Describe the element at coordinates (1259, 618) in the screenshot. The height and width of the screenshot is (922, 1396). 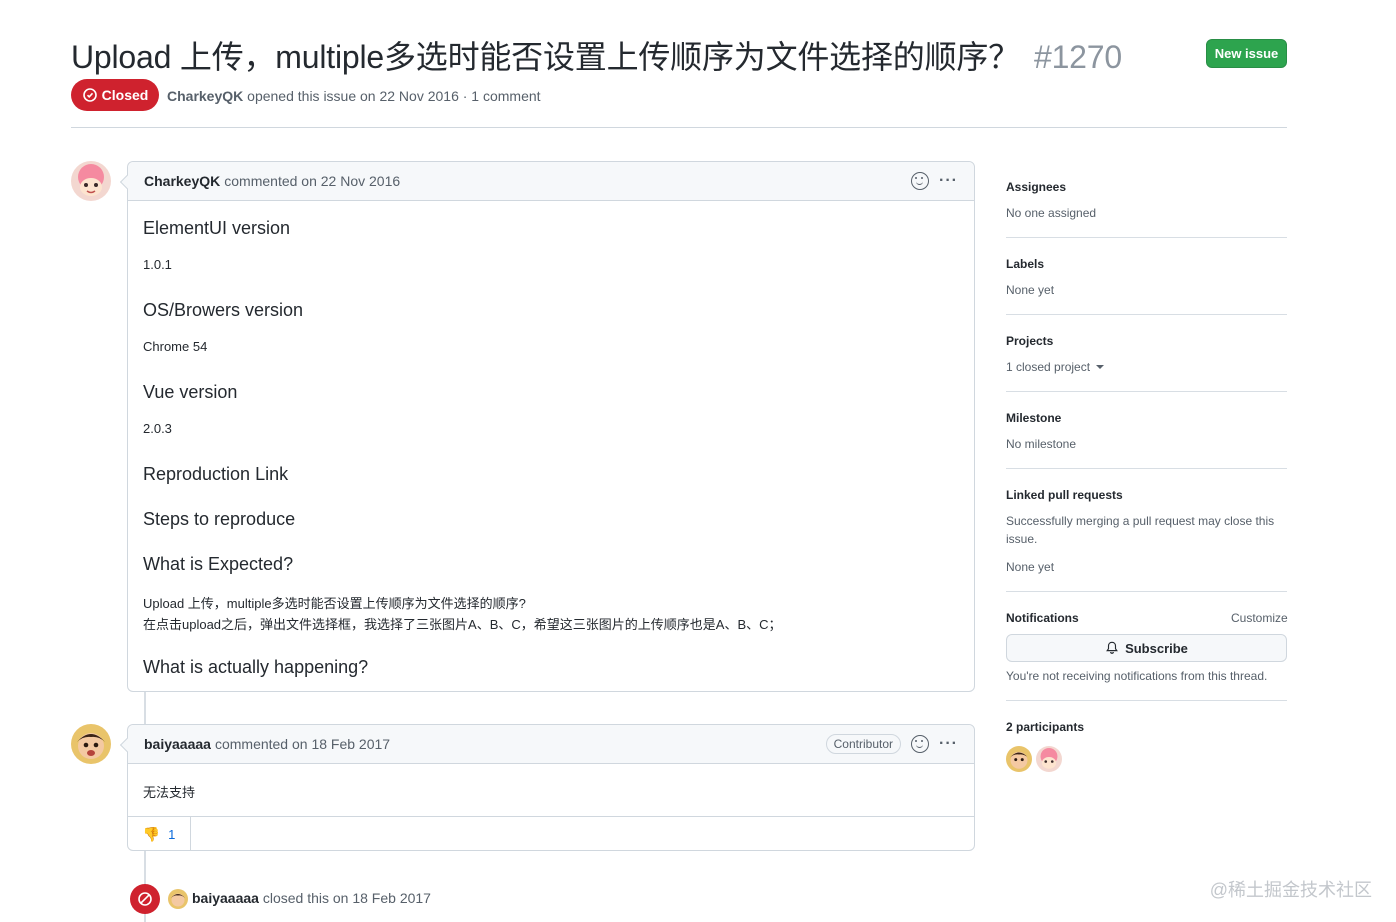
I see `customize-link: Customize` at that location.